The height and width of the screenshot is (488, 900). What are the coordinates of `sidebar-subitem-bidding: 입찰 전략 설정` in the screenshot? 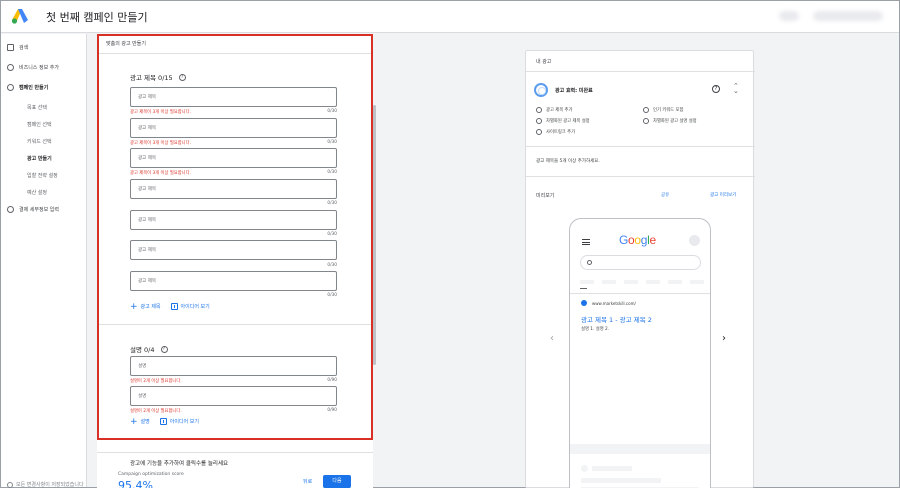 It's located at (42, 175).